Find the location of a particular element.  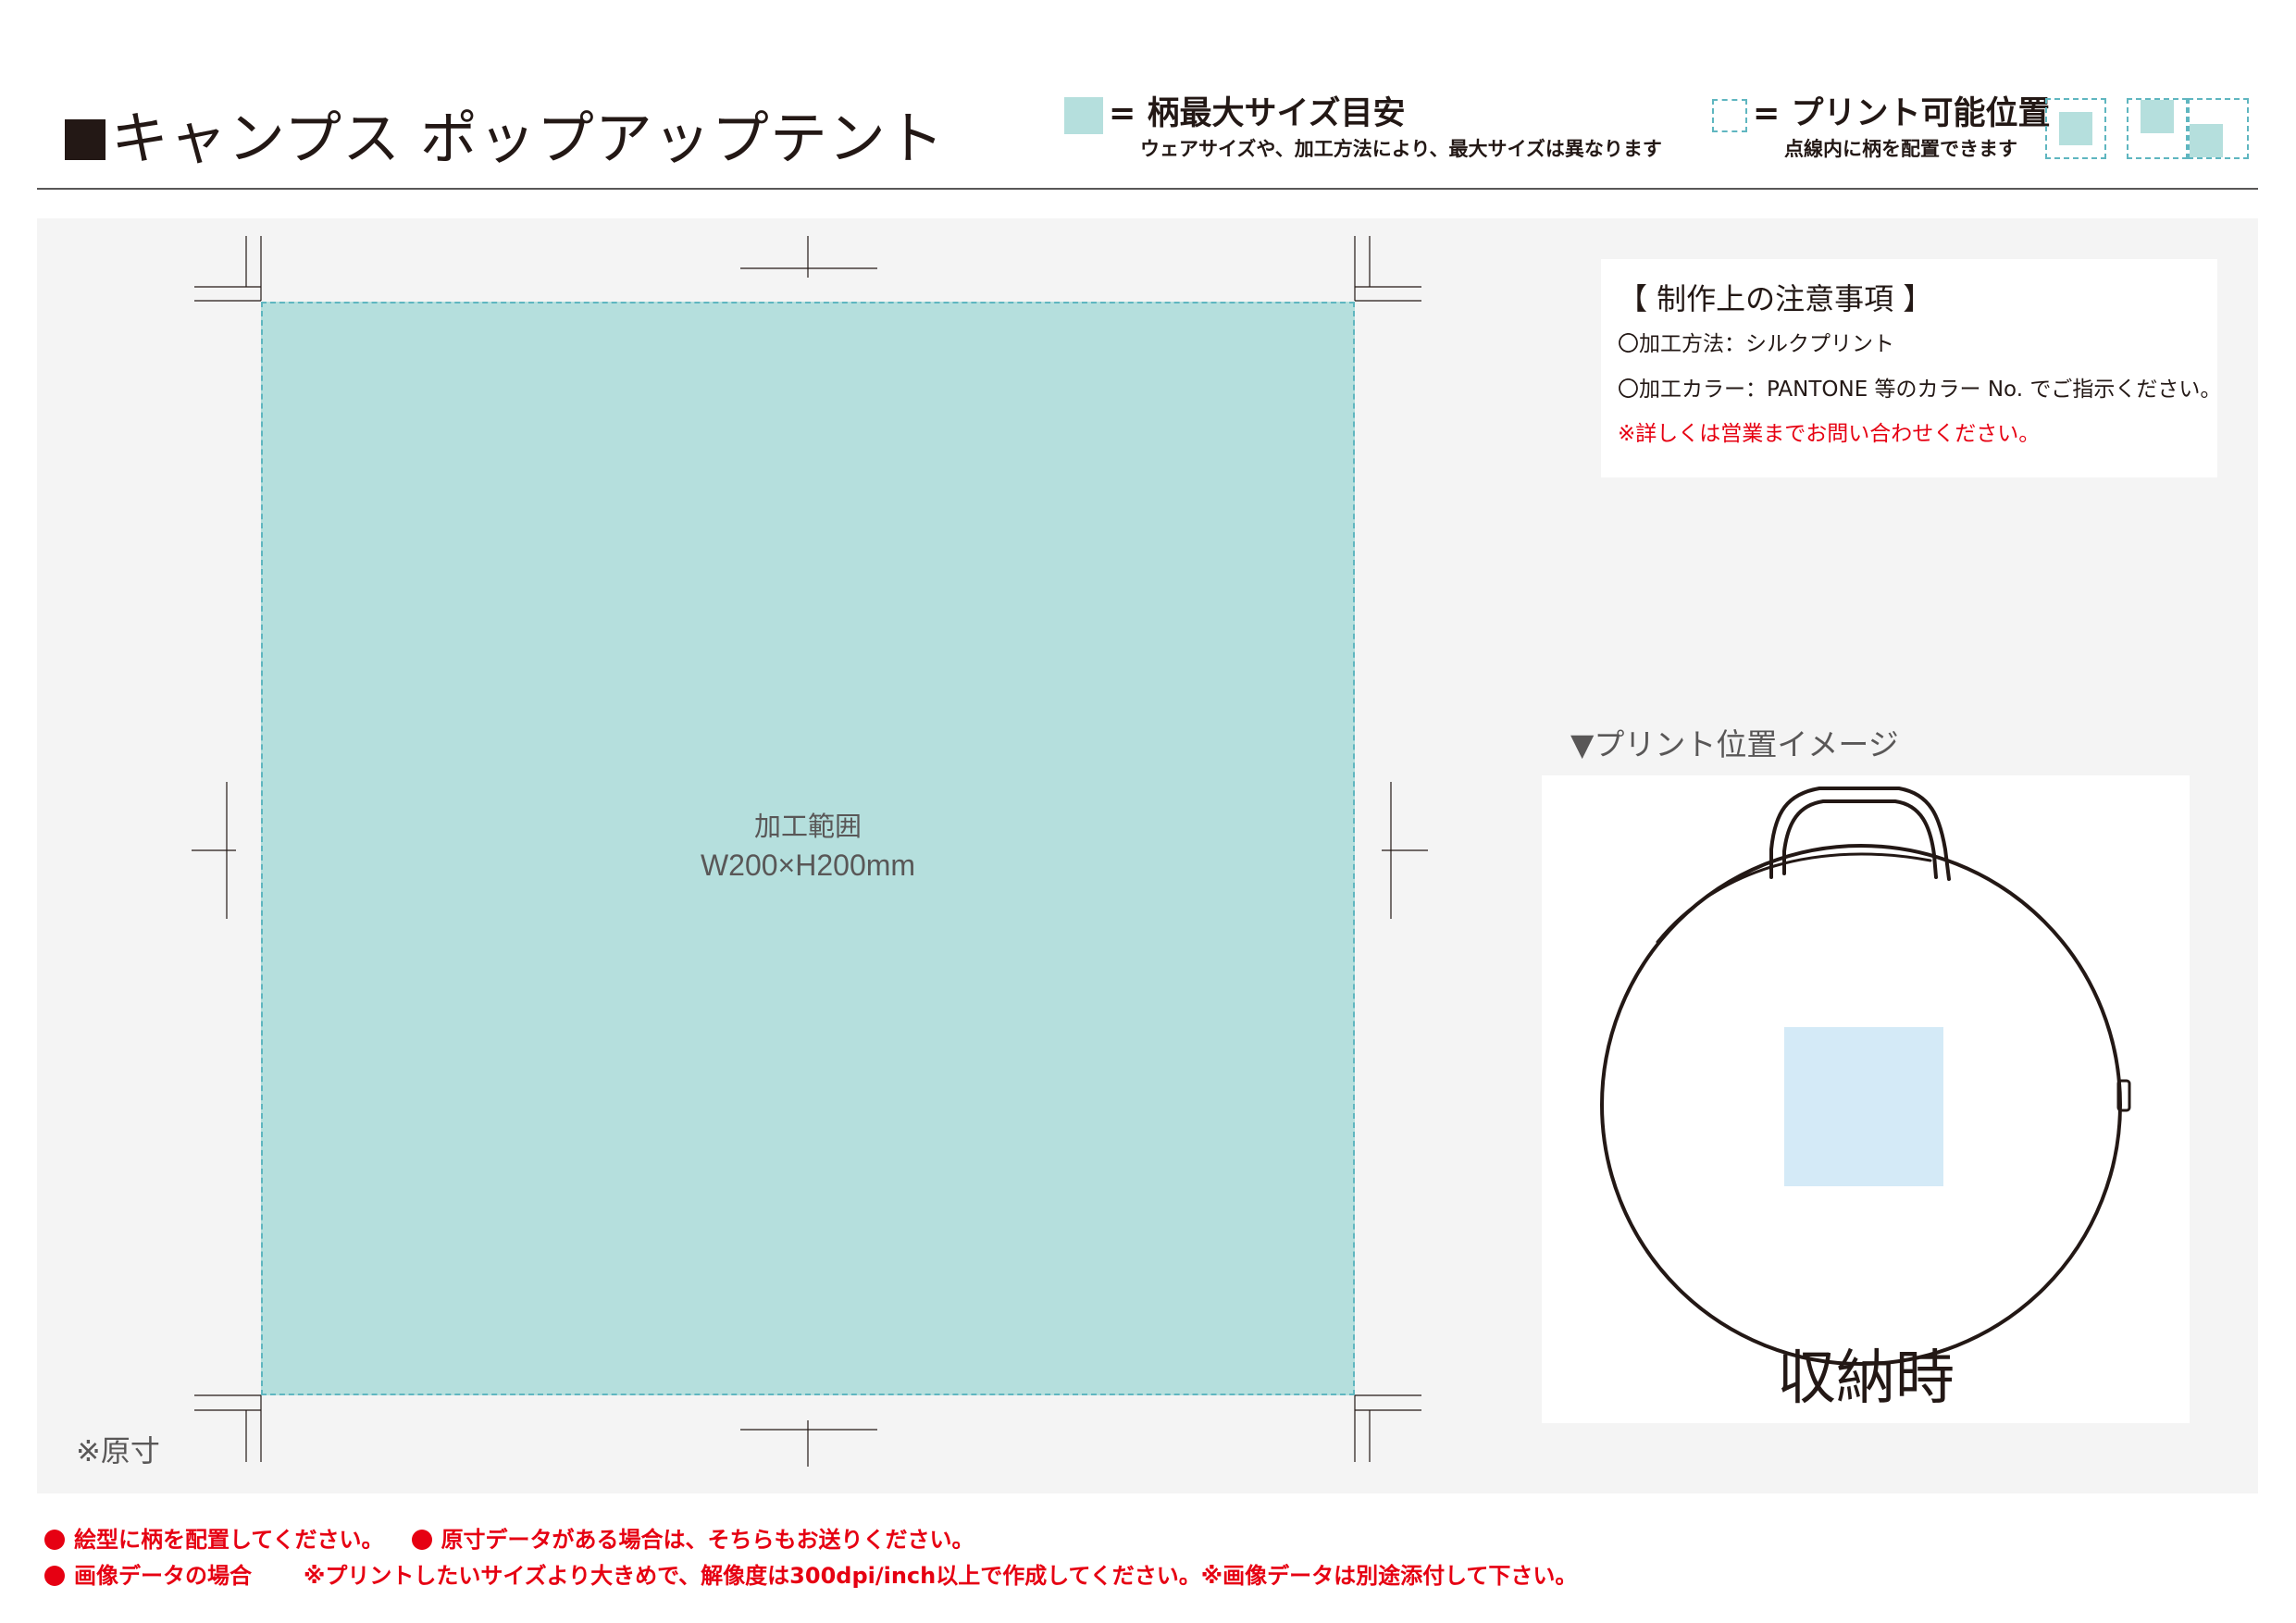

note-method: 〇加工方法：シルクプリント is located at coordinates (1756, 344).